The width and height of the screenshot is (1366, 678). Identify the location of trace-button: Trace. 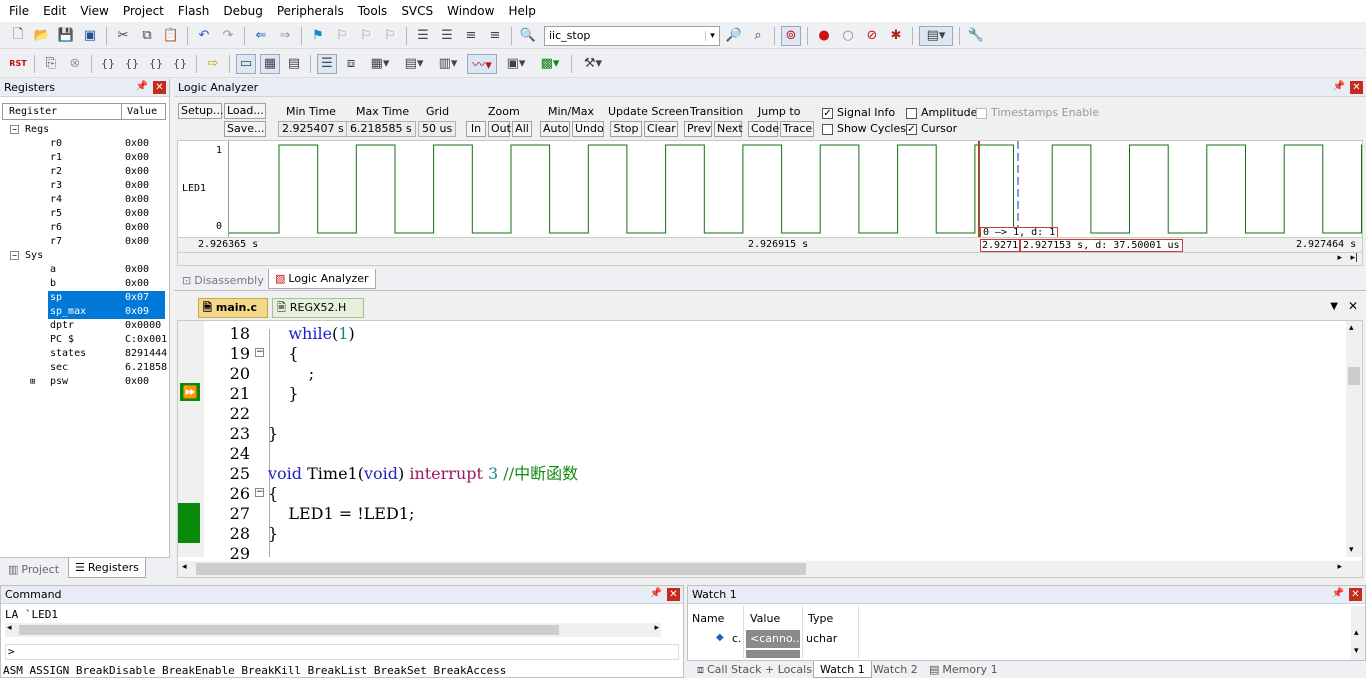
(797, 129).